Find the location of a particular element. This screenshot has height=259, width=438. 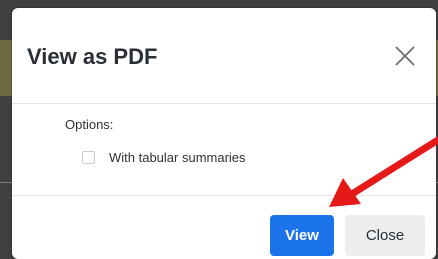

close-button: Close is located at coordinates (385, 235).